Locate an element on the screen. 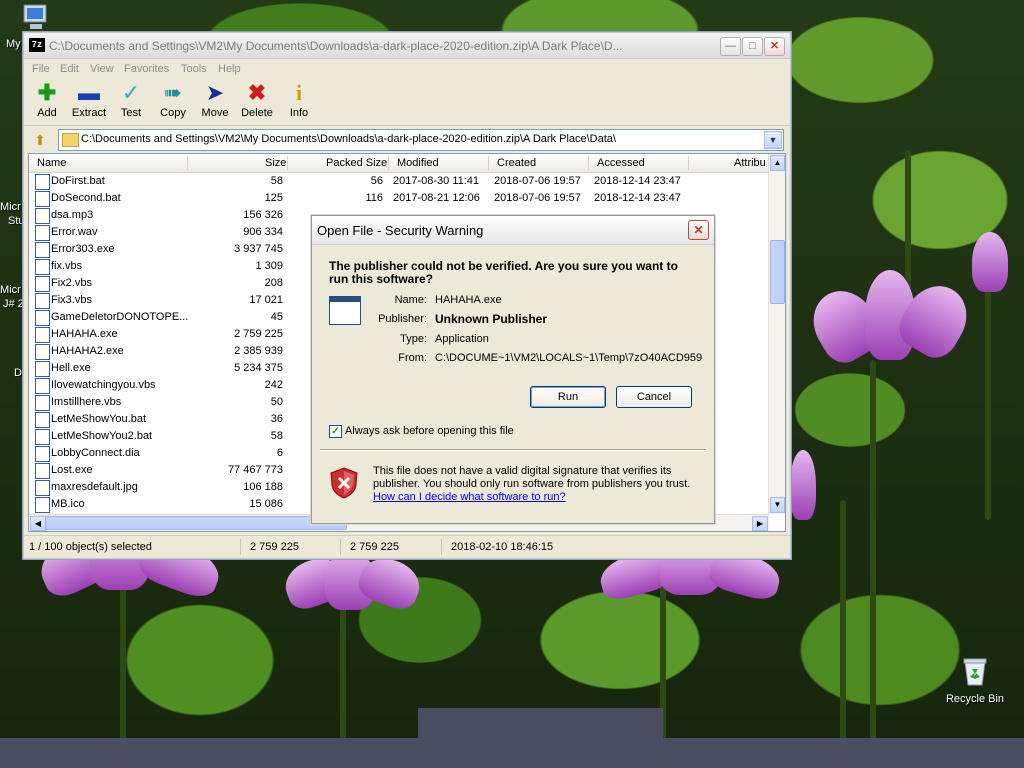  menu-help: Help is located at coordinates (229, 69).